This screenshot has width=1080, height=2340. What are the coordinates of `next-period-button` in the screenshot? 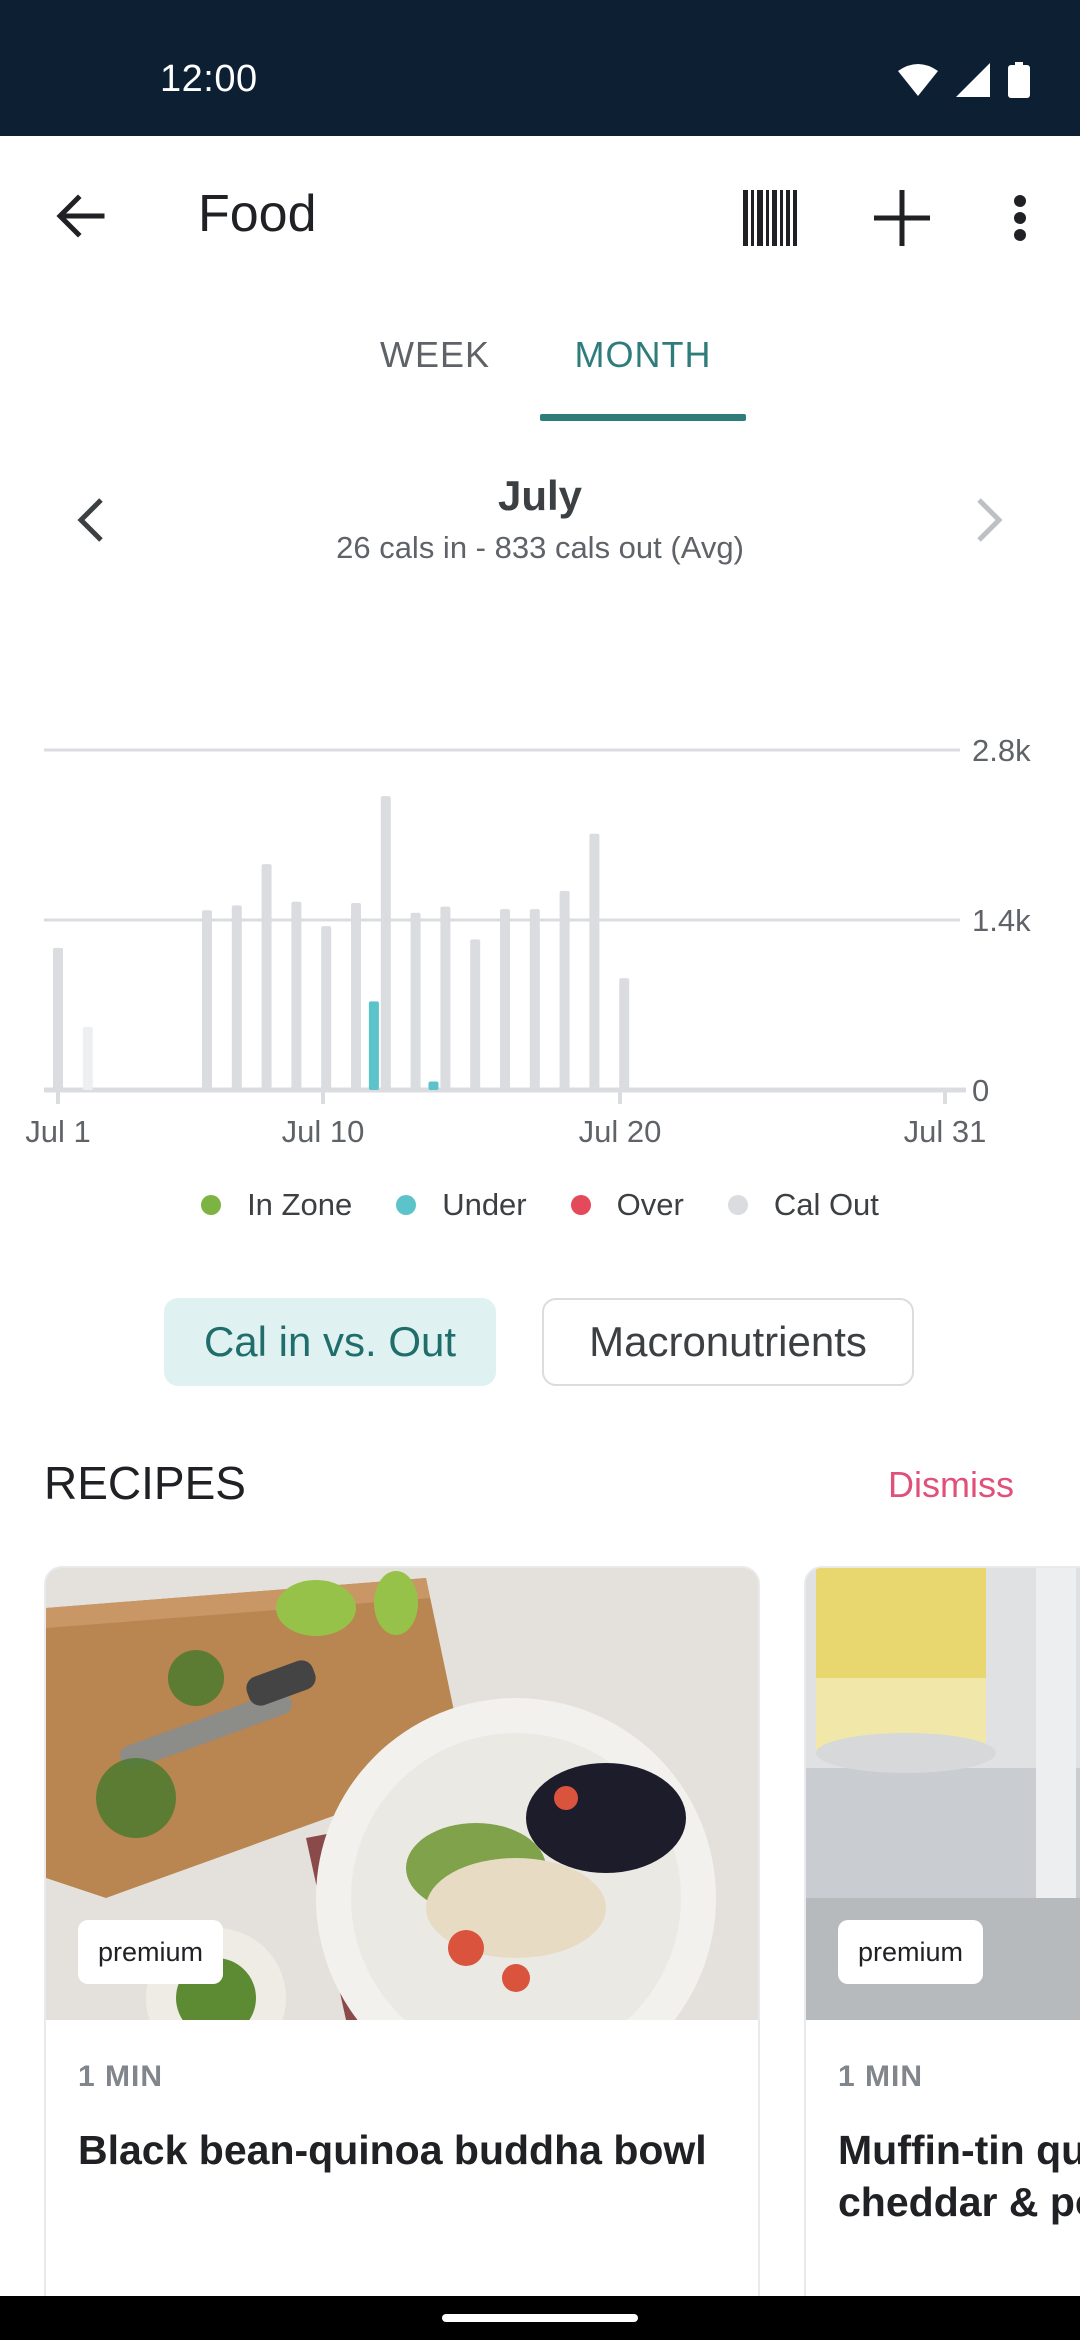 It's located at (990, 520).